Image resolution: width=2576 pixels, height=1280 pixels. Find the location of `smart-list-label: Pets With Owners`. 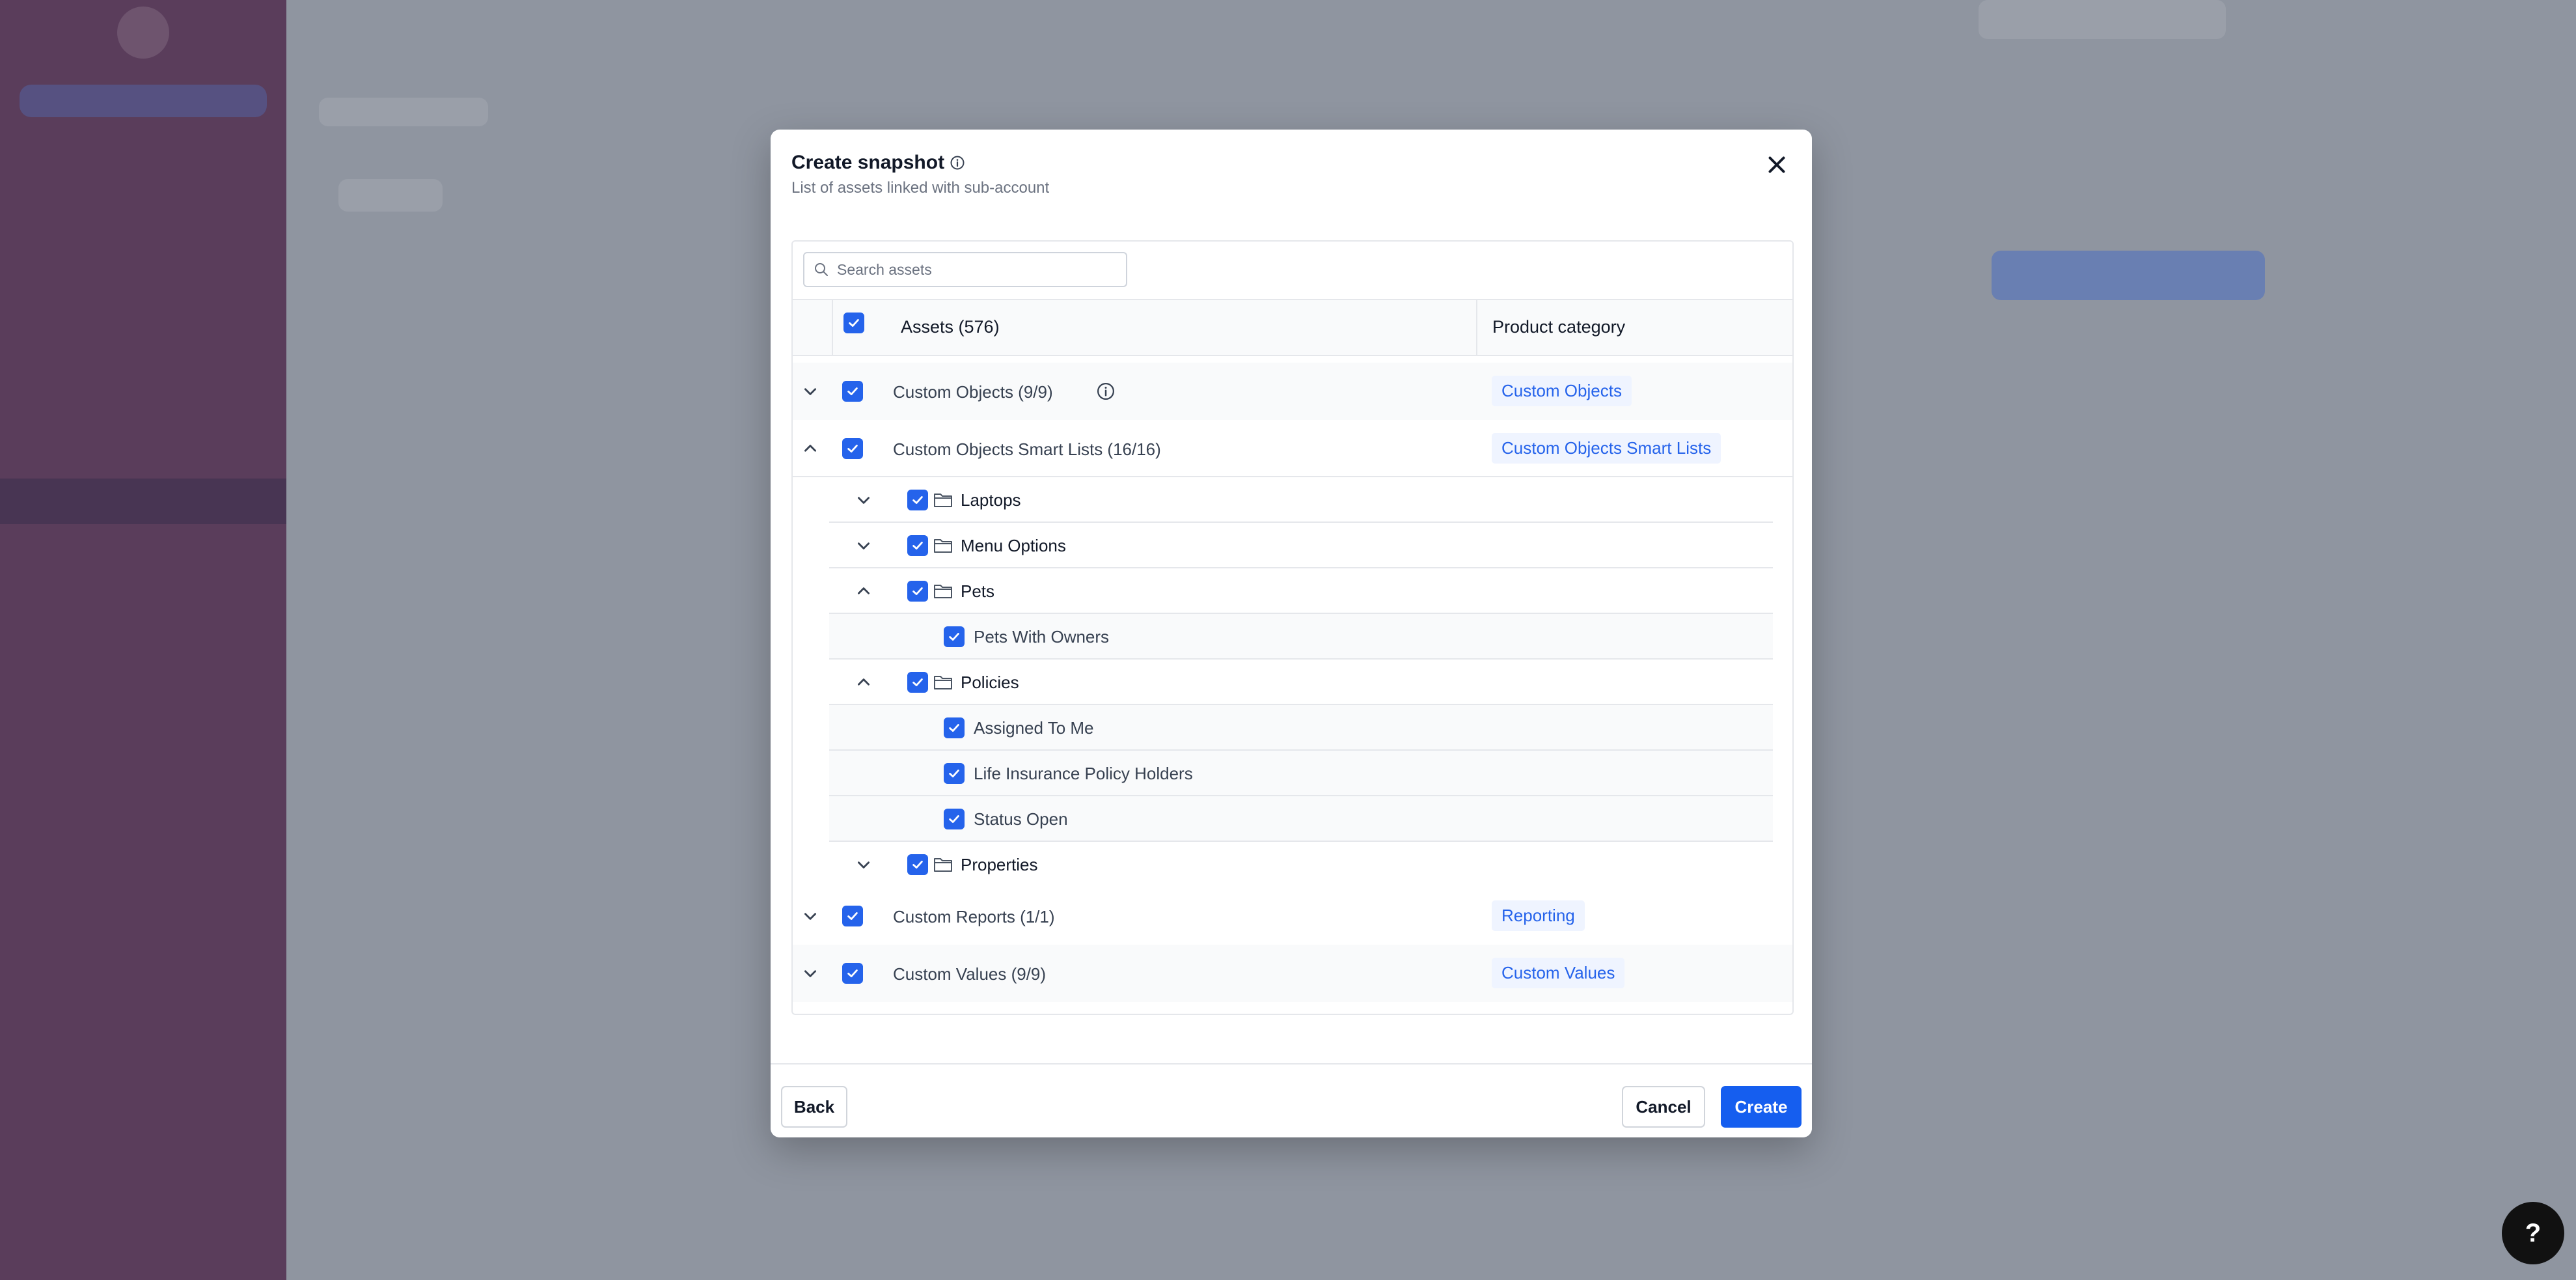

smart-list-label: Pets With Owners is located at coordinates (1042, 637).